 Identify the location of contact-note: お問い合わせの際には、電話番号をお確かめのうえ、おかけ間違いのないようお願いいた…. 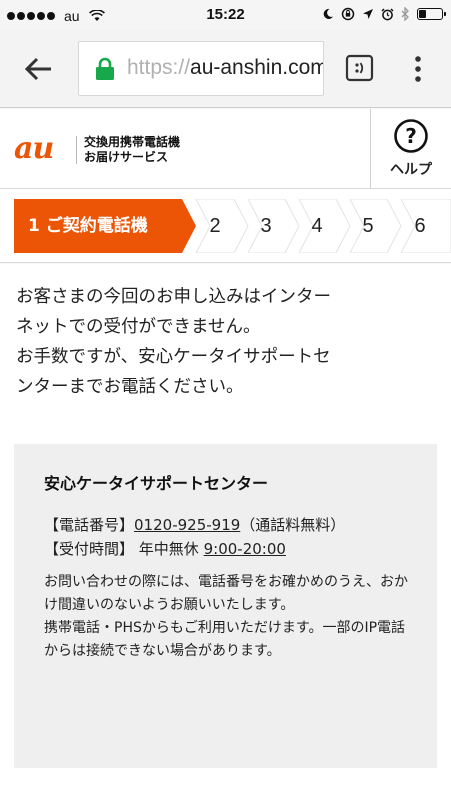
(226, 593).